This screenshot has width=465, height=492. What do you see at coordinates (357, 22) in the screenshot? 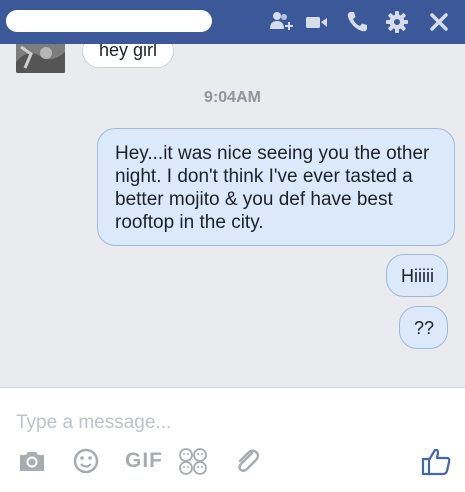
I see `phone-icon` at bounding box center [357, 22].